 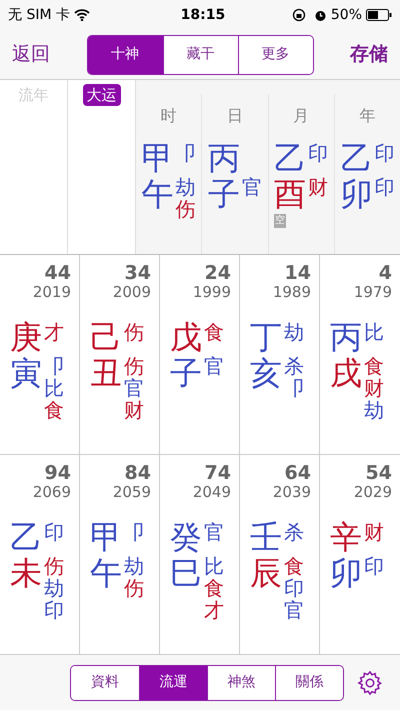 What do you see at coordinates (39, 15) in the screenshot?
I see `carrier-label: 无 SIM 卡` at bounding box center [39, 15].